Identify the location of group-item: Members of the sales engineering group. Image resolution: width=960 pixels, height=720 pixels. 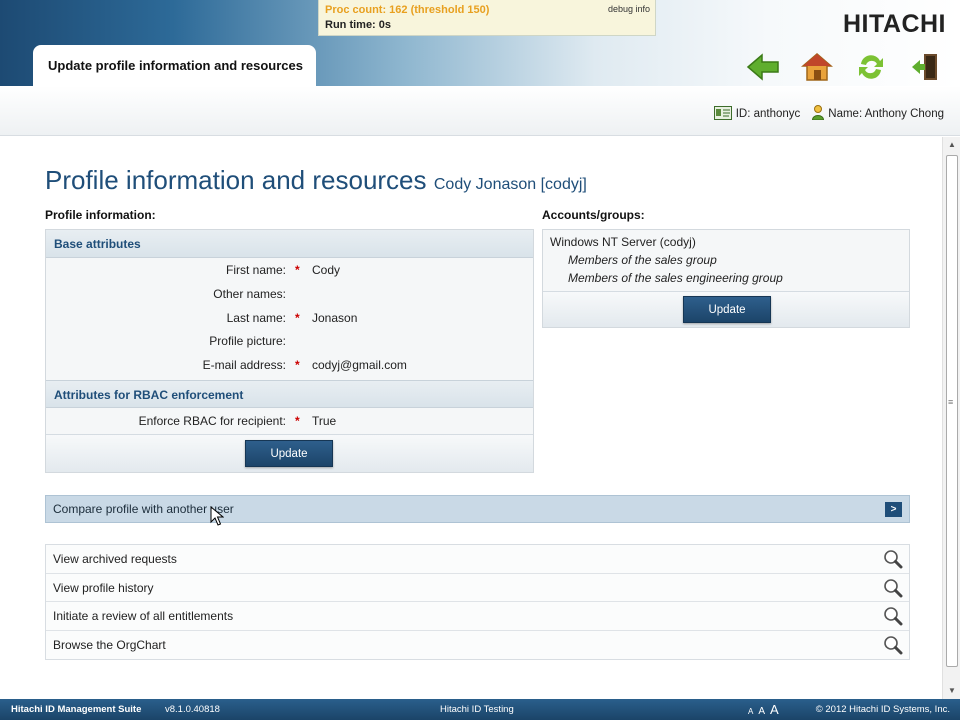
(675, 278).